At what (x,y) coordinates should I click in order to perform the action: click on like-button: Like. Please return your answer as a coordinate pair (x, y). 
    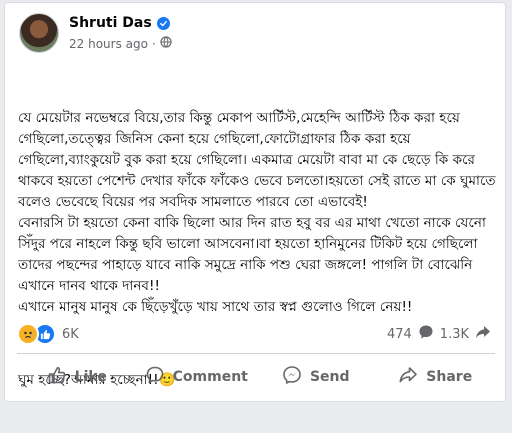
    Looking at the image, I should click on (77, 377).